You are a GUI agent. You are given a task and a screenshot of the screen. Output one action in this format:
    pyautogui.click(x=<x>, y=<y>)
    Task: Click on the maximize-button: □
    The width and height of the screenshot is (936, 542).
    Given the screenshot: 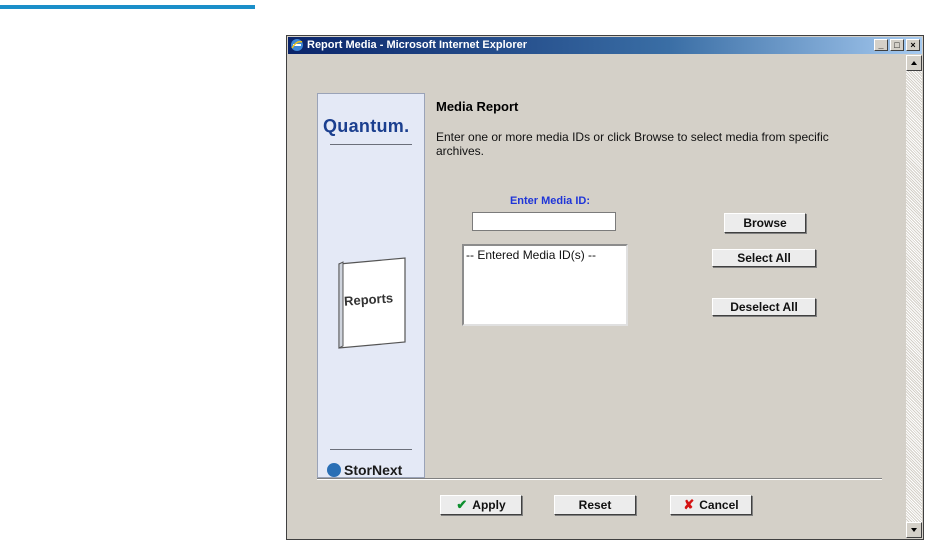 What is the action you would take?
    pyautogui.click(x=897, y=45)
    